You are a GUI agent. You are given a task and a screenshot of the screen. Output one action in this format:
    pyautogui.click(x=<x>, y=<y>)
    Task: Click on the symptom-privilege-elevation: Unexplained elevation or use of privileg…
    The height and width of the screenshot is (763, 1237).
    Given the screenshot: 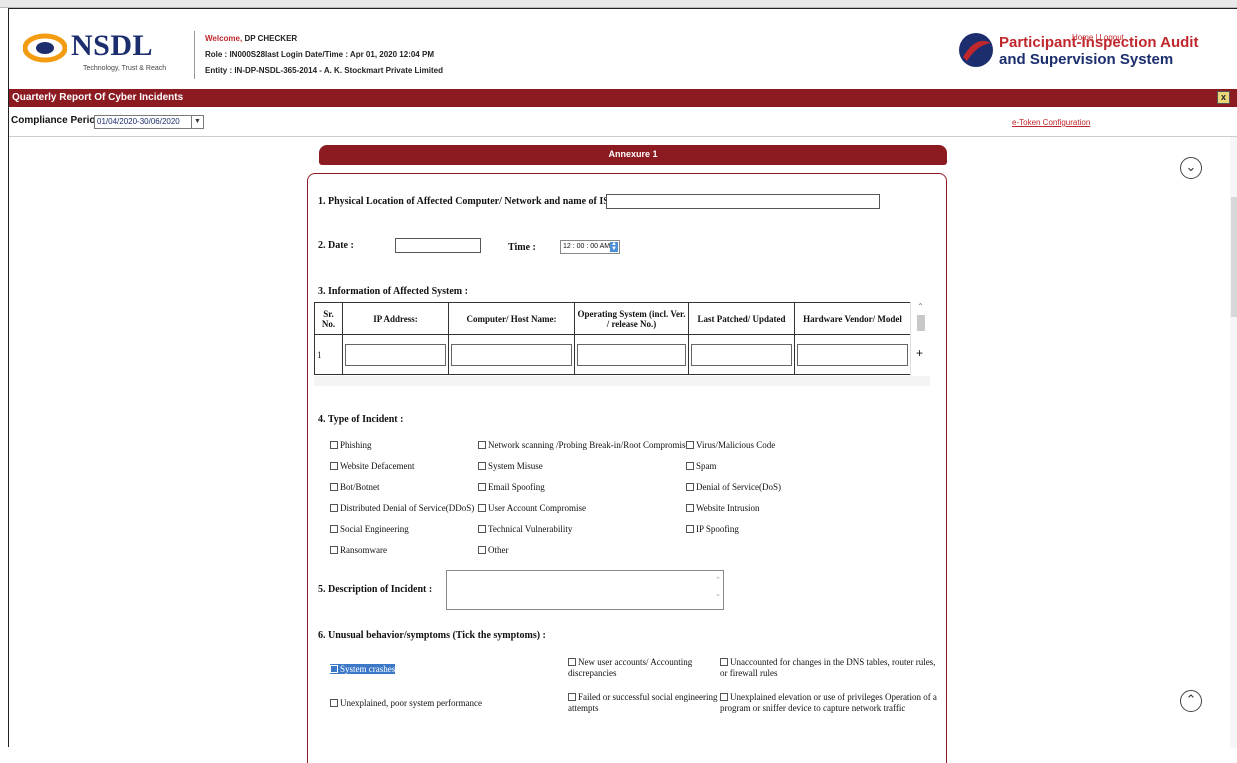 What is the action you would take?
    pyautogui.click(x=832, y=703)
    